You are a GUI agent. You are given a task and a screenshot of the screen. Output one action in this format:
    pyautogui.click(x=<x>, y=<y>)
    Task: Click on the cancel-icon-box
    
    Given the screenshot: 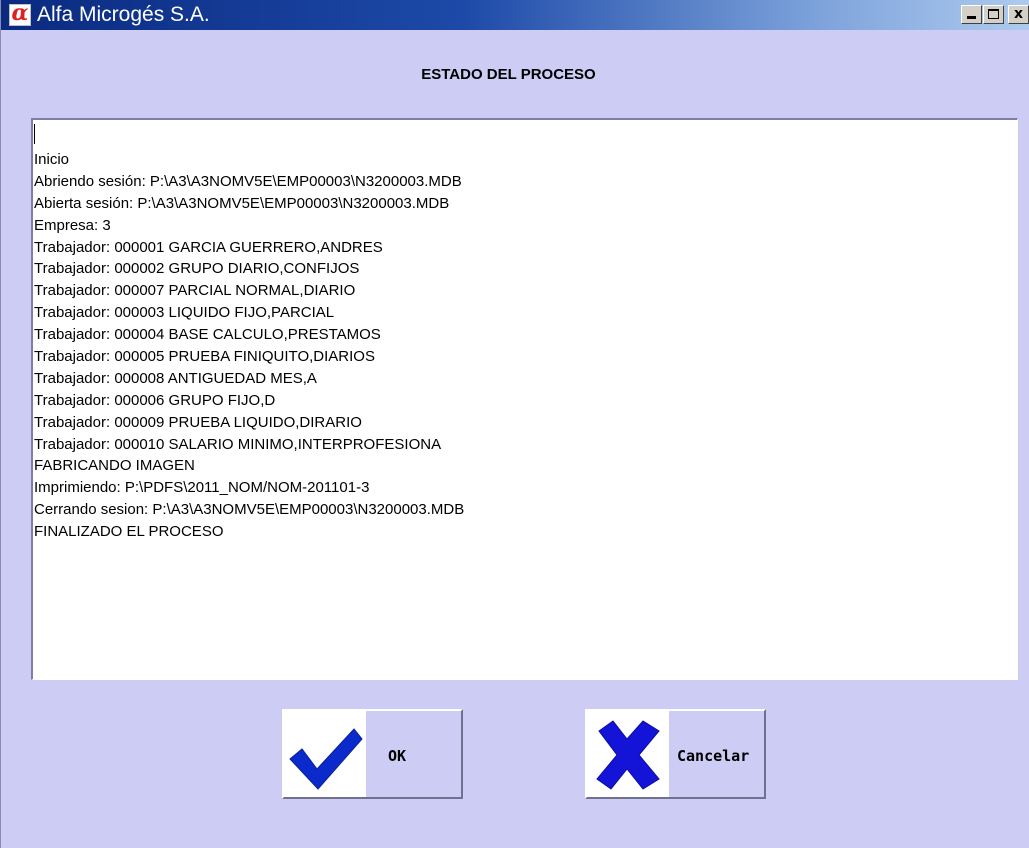 What is the action you would take?
    pyautogui.click(x=628, y=754)
    